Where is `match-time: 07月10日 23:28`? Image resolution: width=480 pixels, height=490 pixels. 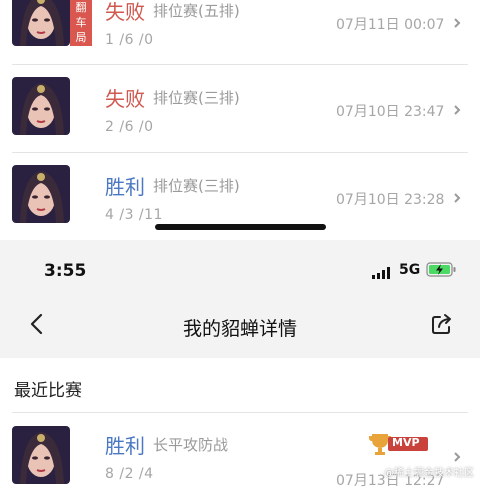
match-time: 07月10日 23:28 is located at coordinates (390, 200).